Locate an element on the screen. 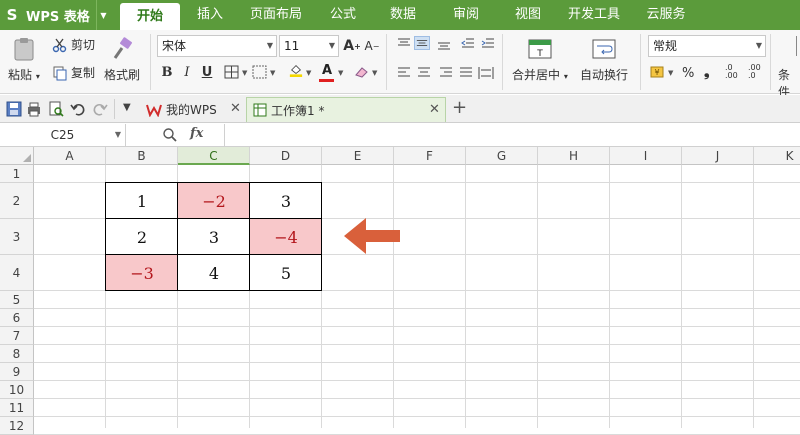 Image resolution: width=800 pixels, height=435 pixels. column-header-g: G is located at coordinates (502, 156).